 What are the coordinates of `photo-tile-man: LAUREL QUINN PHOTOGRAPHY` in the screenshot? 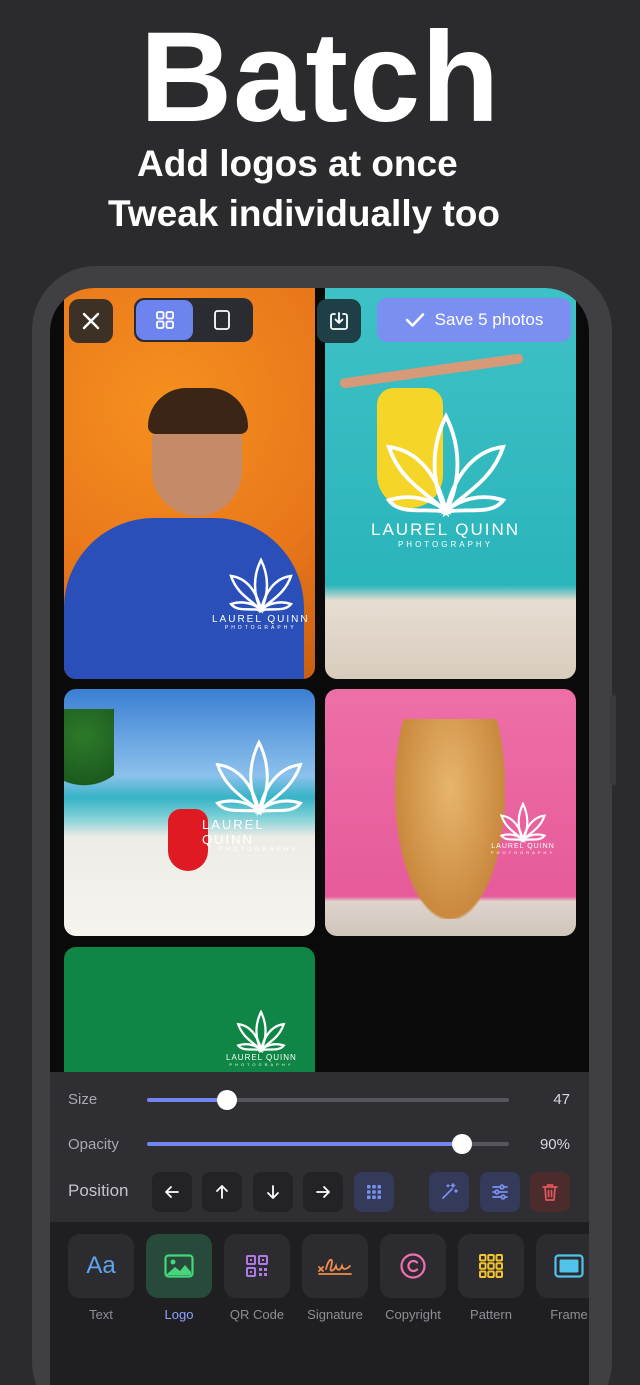 It's located at (189, 483).